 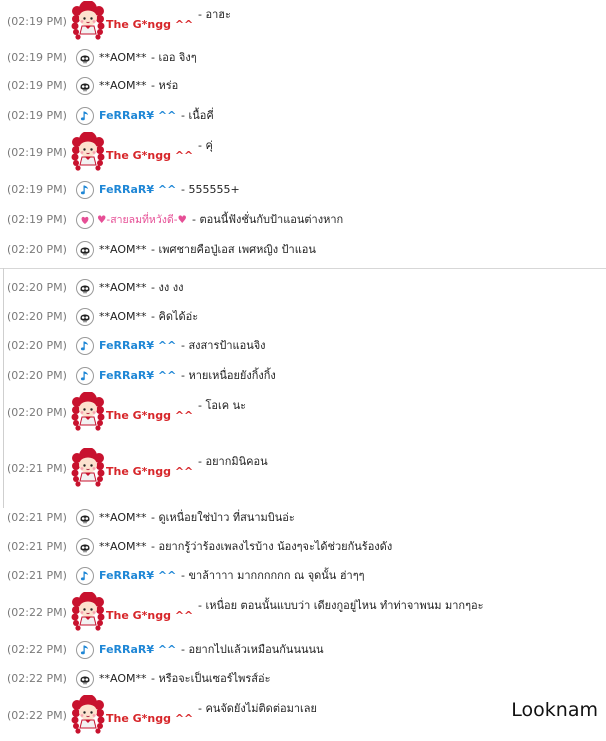 I want to click on message-text: - อาฮะ, so click(x=214, y=14).